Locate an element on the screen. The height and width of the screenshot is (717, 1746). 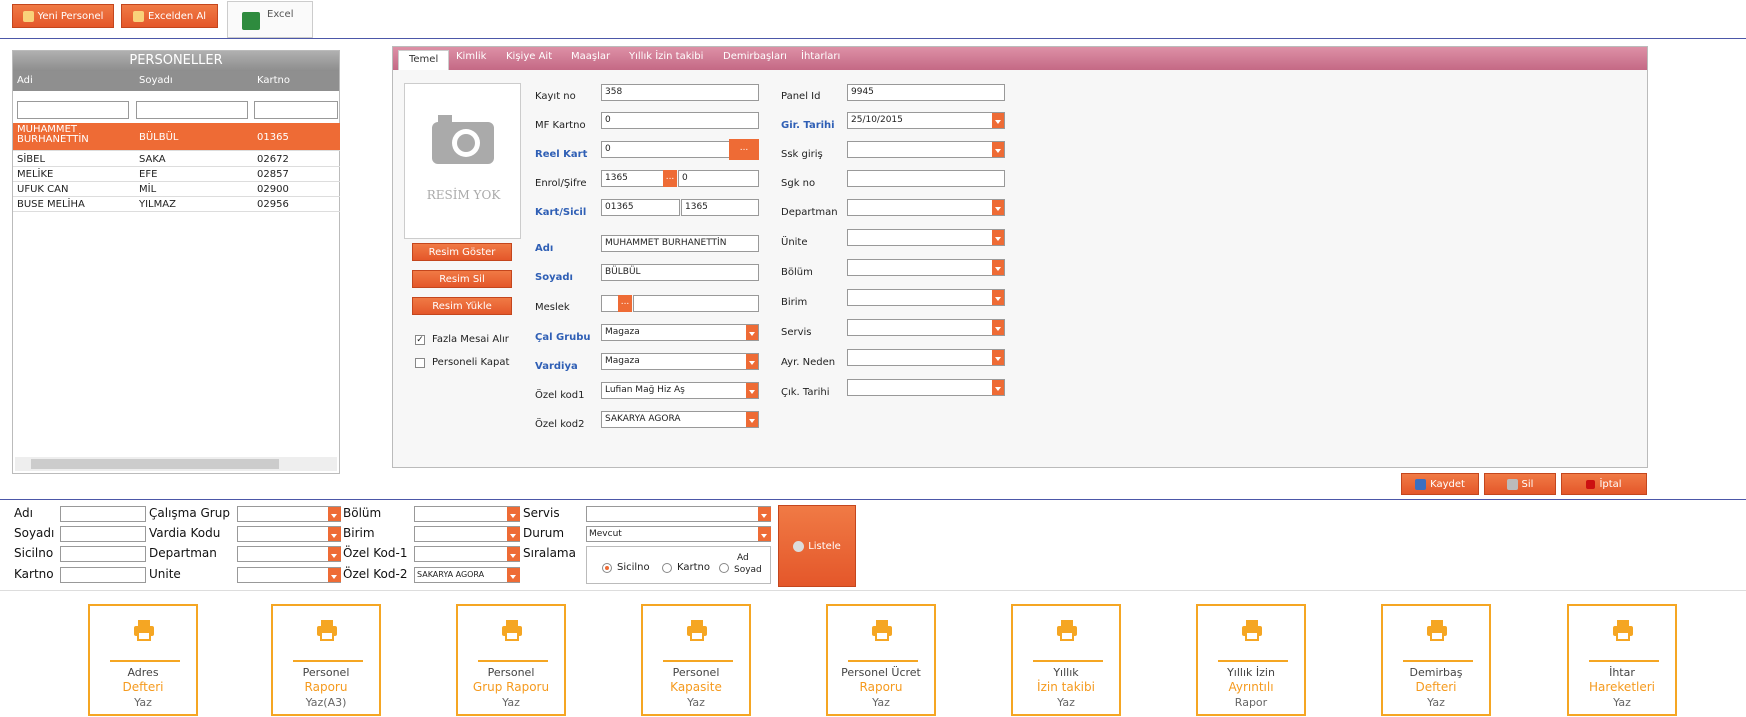
soyadi-input: BÜLBÜL is located at coordinates (680, 272).